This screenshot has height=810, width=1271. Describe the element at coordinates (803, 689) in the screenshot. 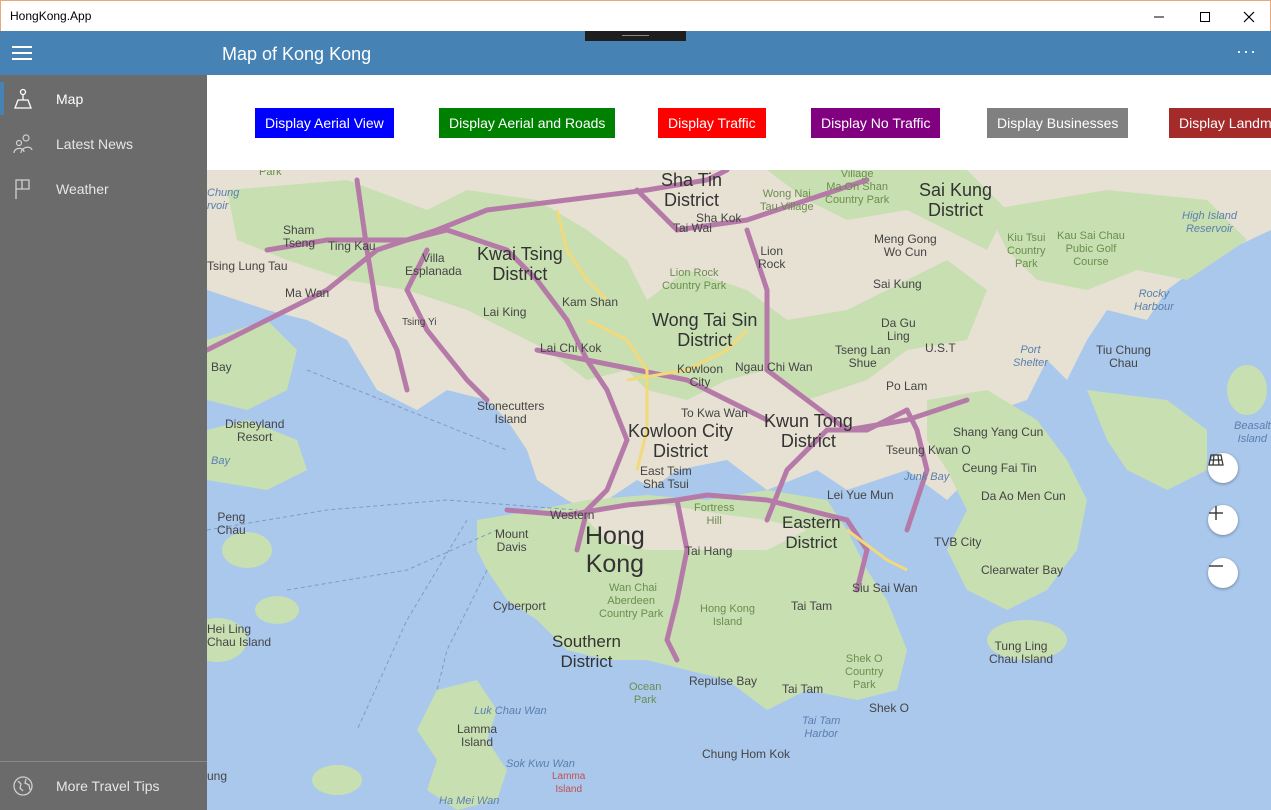

I see `map-label-tai-tam-2: Tai Tam` at that location.